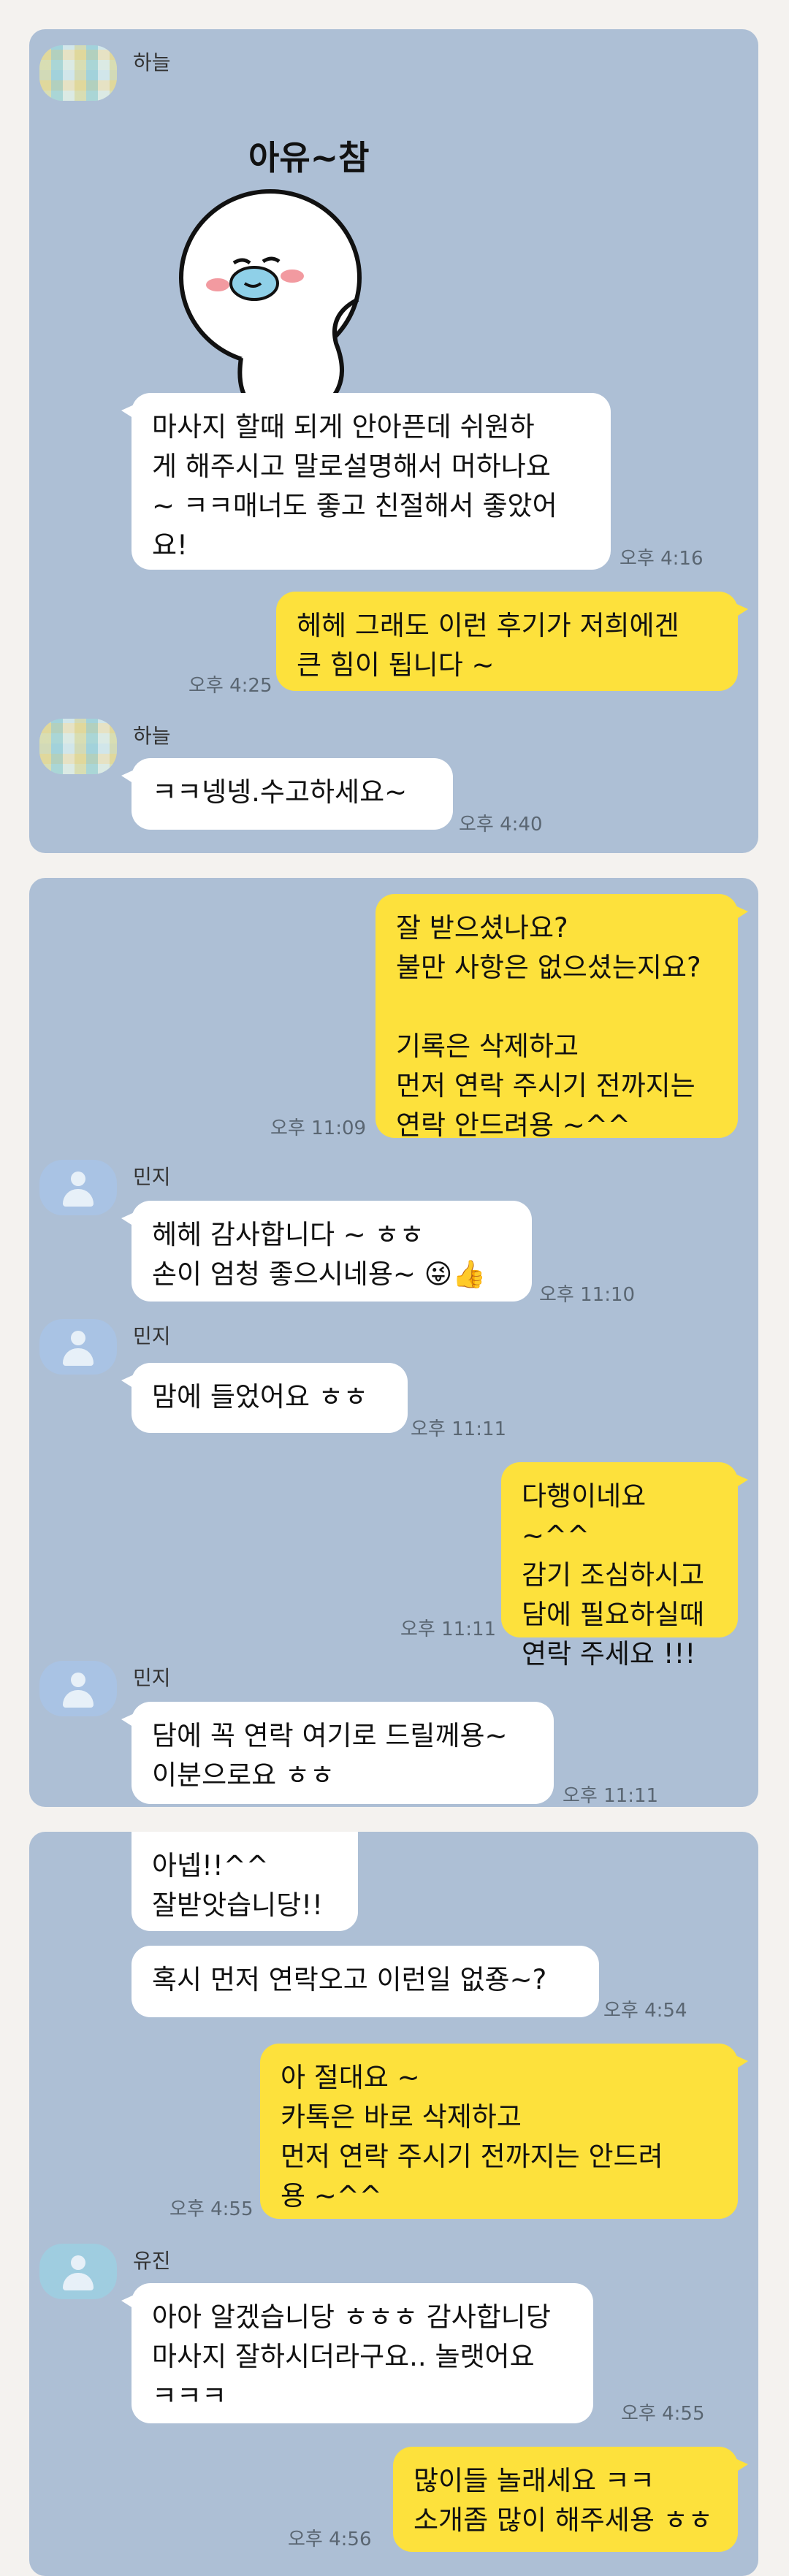 This screenshot has width=789, height=2576. What do you see at coordinates (330, 2539) in the screenshot?
I see `message-time: 오후 4:56` at bounding box center [330, 2539].